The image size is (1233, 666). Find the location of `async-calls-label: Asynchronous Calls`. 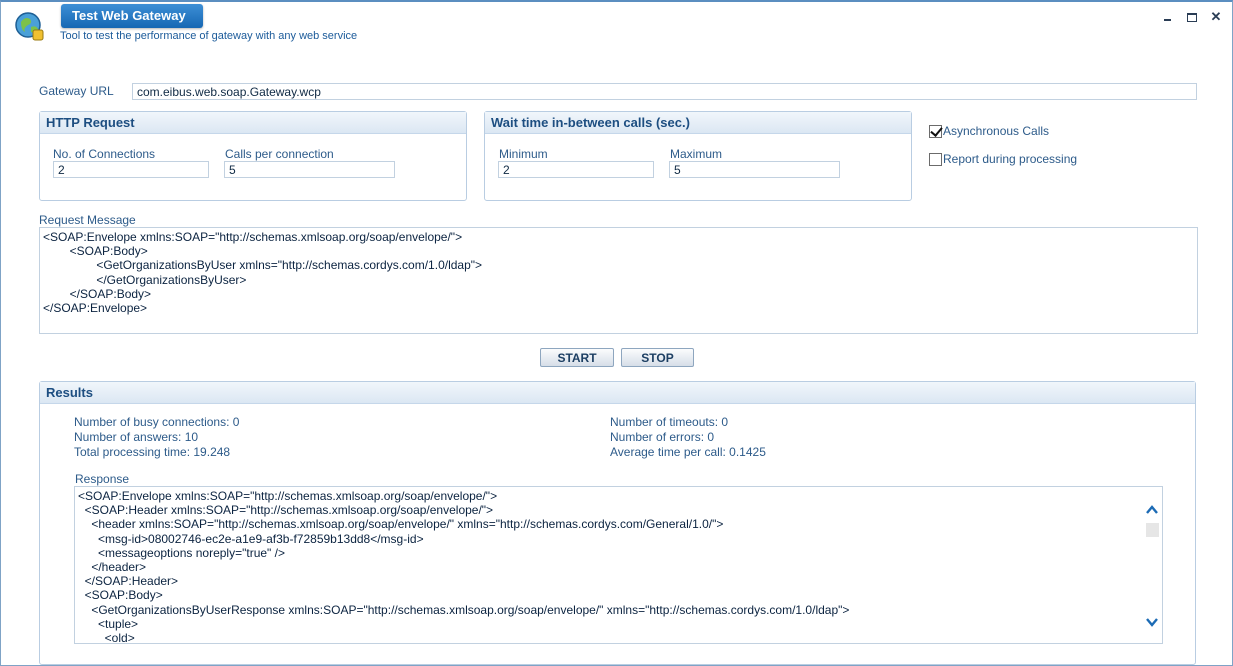

async-calls-label: Asynchronous Calls is located at coordinates (996, 131).